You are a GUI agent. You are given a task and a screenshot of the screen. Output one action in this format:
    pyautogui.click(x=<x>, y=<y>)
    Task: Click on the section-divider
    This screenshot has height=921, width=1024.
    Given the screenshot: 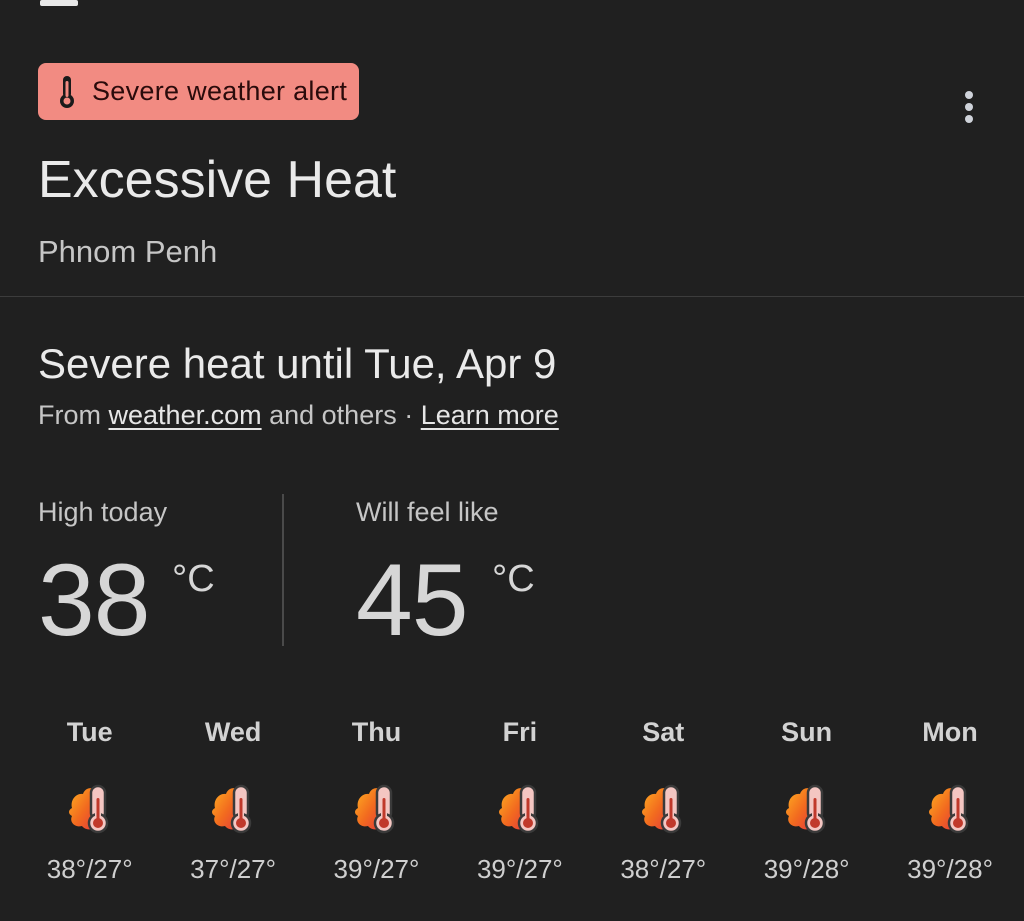 What is the action you would take?
    pyautogui.click(x=512, y=296)
    